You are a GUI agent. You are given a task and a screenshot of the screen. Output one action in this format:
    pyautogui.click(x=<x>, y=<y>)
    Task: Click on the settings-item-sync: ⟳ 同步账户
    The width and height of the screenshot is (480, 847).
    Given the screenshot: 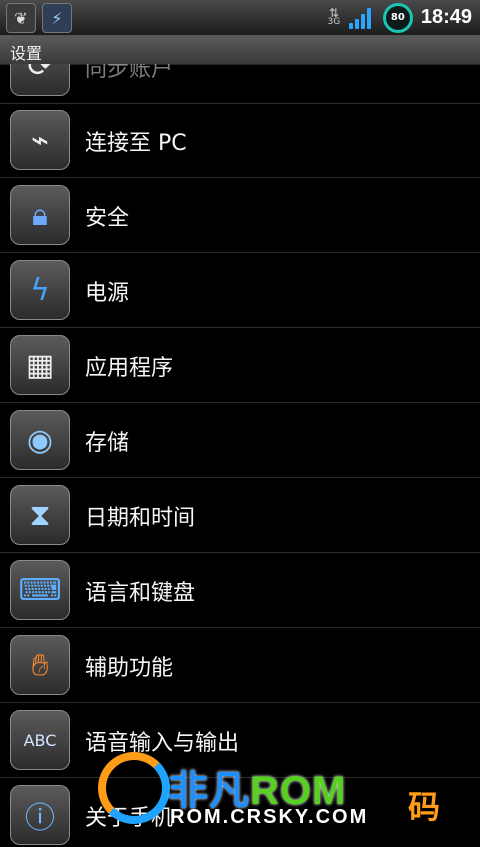 What is the action you would take?
    pyautogui.click(x=240, y=84)
    